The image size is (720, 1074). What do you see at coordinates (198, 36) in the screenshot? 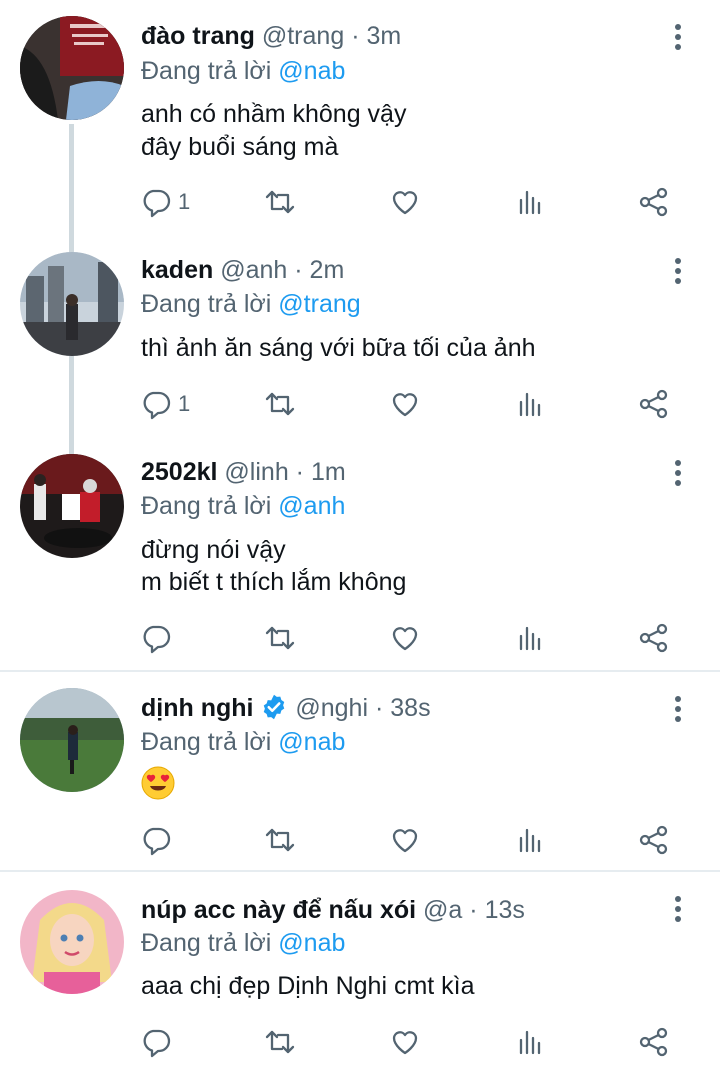
I see `display-name: đào trang` at bounding box center [198, 36].